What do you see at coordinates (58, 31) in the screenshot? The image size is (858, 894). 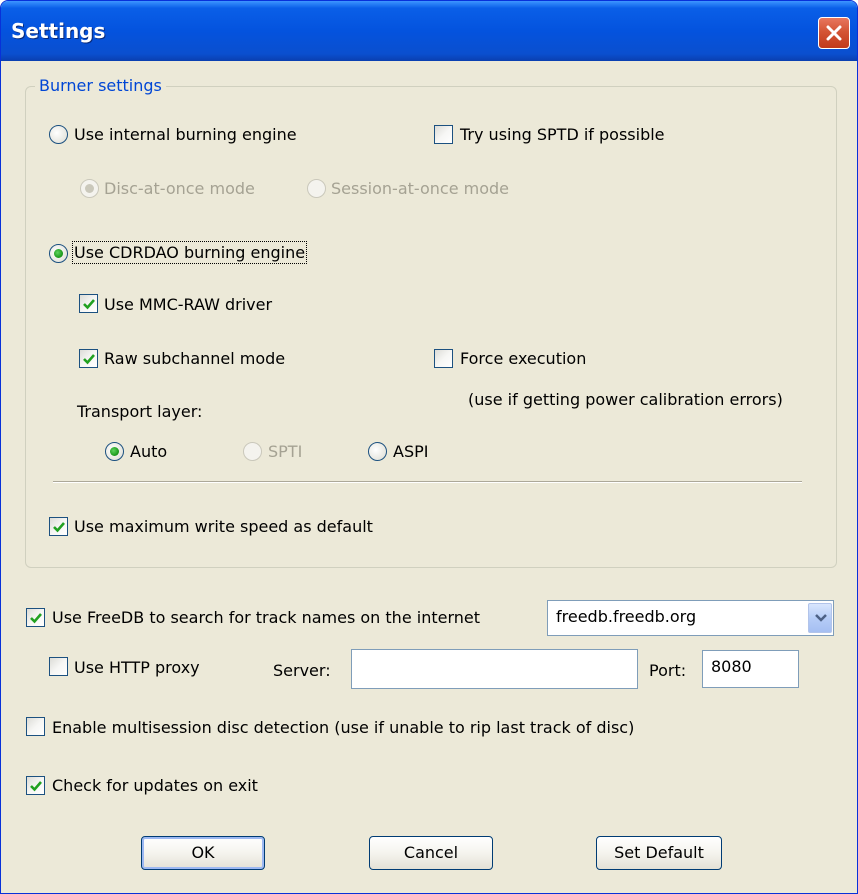 I see `window-title: Settings` at bounding box center [58, 31].